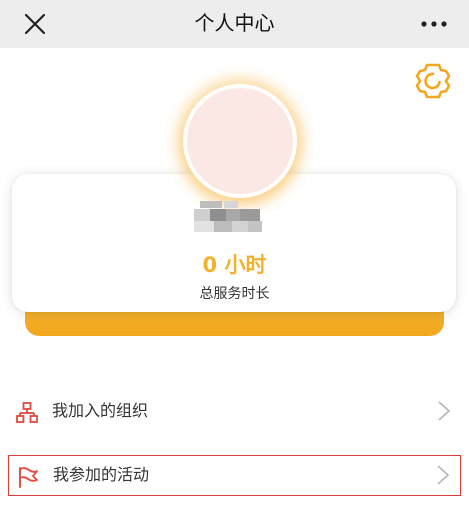  Describe the element at coordinates (434, 24) in the screenshot. I see `more-icon` at that location.